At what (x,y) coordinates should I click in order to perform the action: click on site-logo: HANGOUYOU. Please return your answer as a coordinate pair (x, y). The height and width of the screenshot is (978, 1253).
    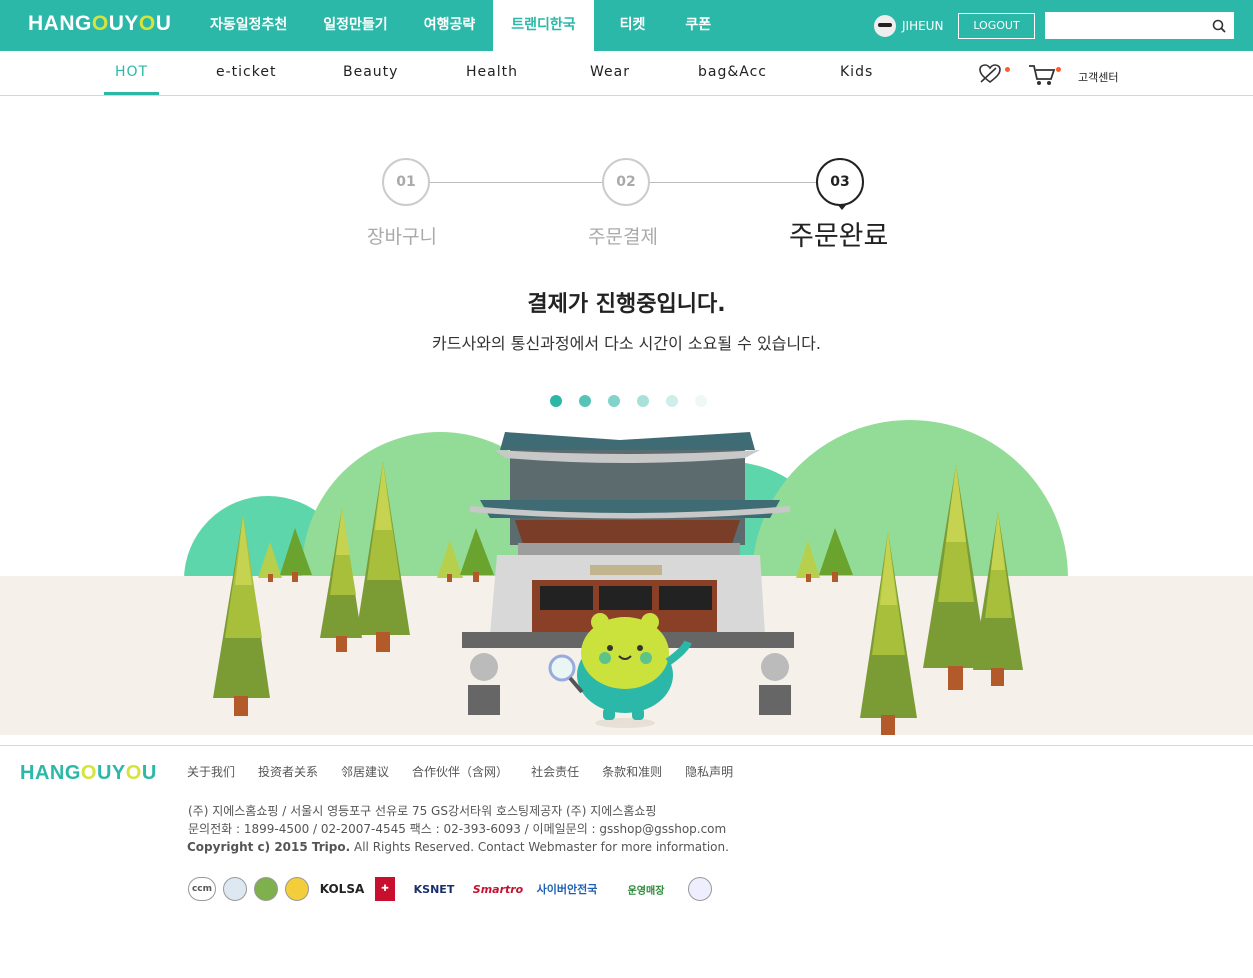
    Looking at the image, I should click on (99, 24).